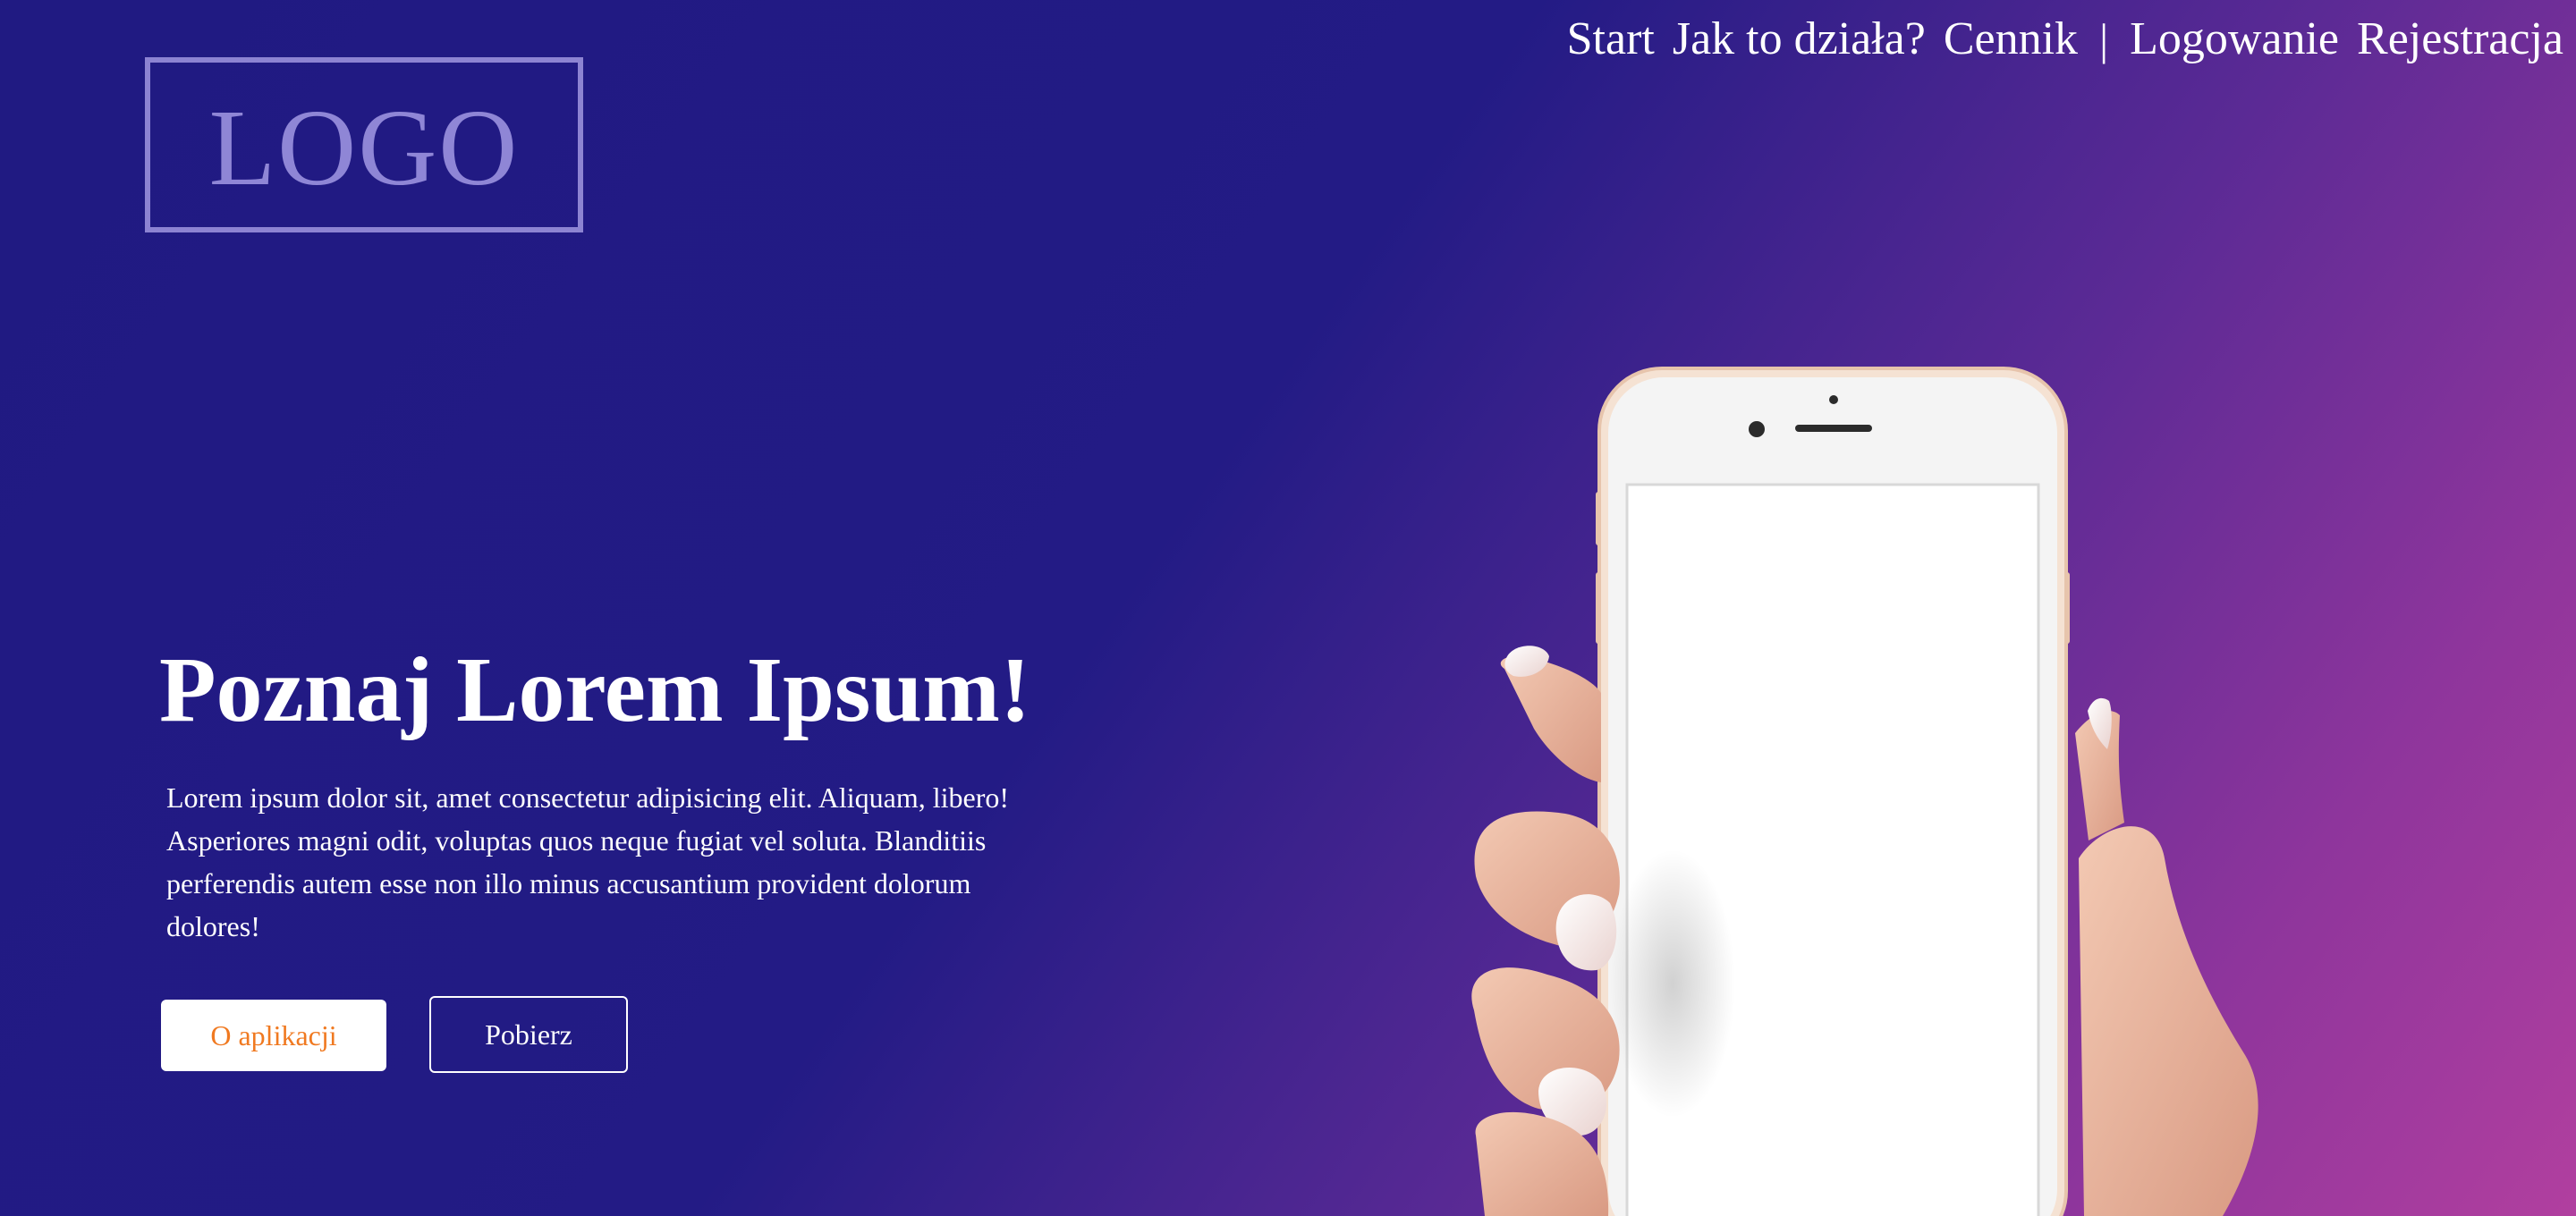 The height and width of the screenshot is (1216, 2576). What do you see at coordinates (2460, 39) in the screenshot?
I see `nav-item-register: Rejestracja` at bounding box center [2460, 39].